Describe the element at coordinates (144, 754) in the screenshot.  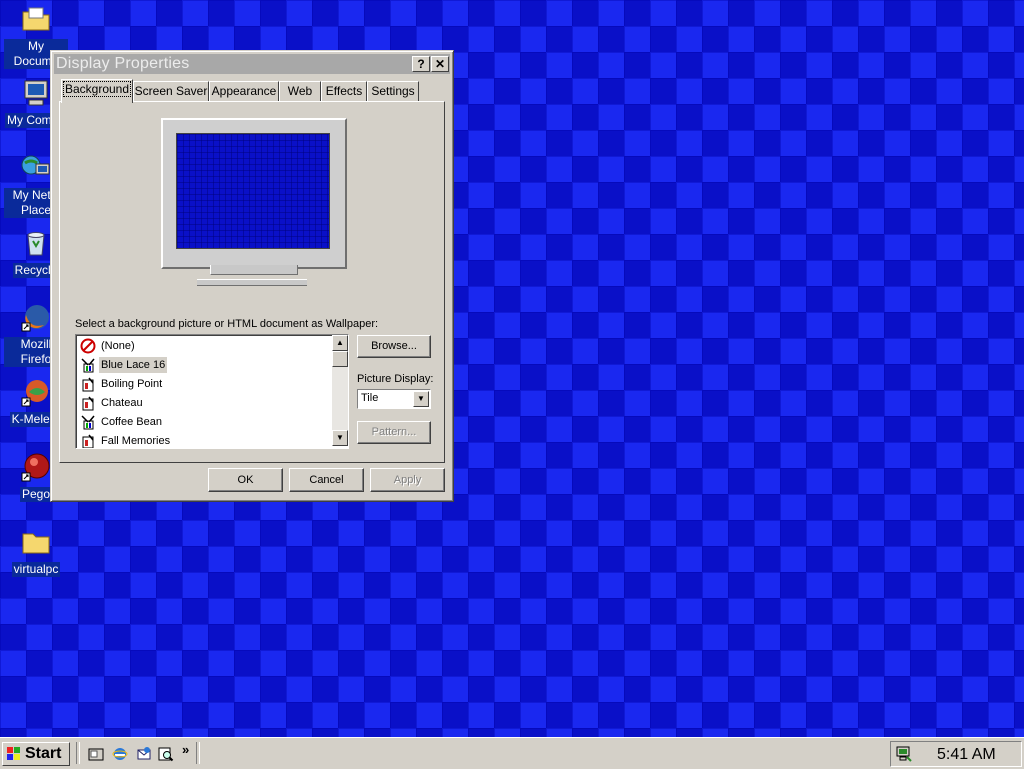
I see `outlook-icon` at that location.